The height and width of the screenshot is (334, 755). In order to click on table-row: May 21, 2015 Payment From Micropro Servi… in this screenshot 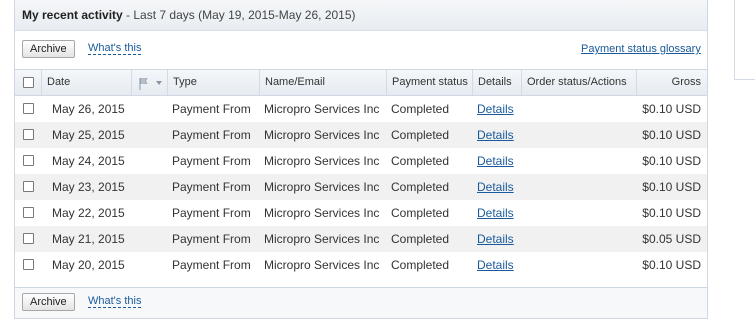, I will do `click(361, 239)`.